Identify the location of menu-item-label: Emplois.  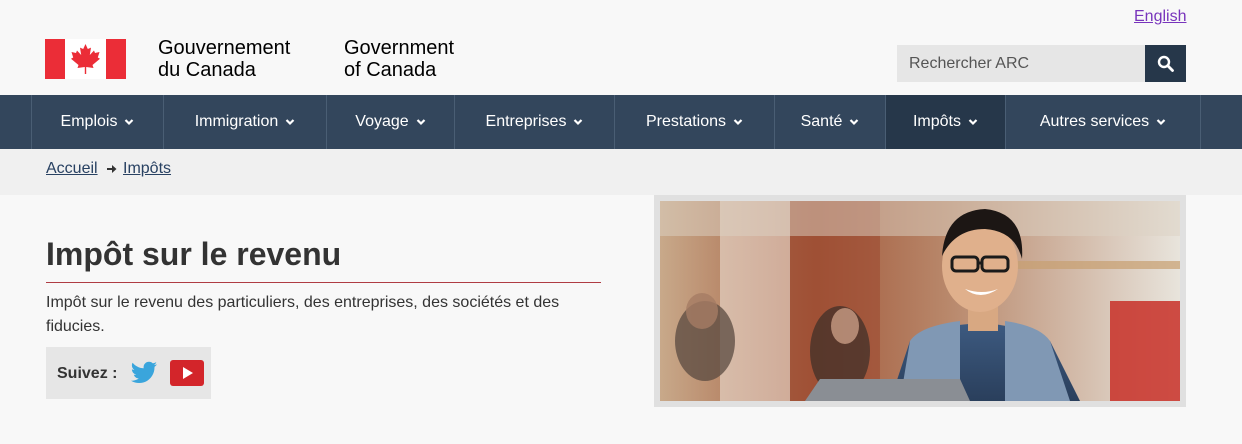
(89, 121).